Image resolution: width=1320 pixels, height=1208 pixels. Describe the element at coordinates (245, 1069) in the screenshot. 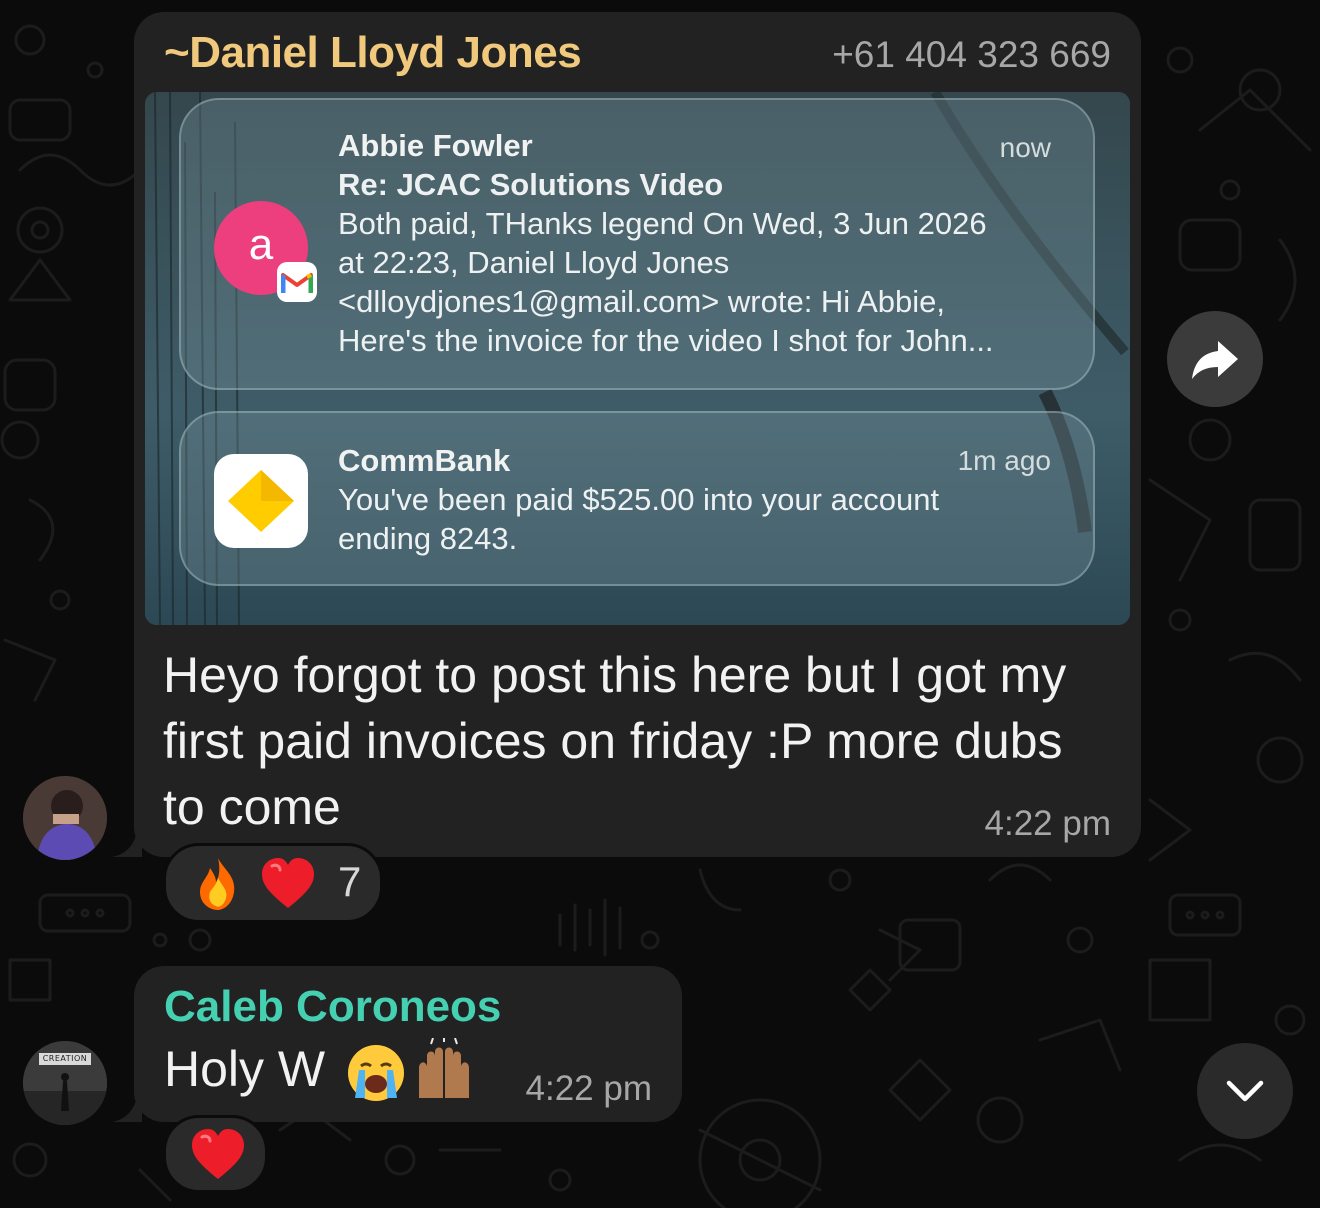

I see `message-text: Holy W` at that location.